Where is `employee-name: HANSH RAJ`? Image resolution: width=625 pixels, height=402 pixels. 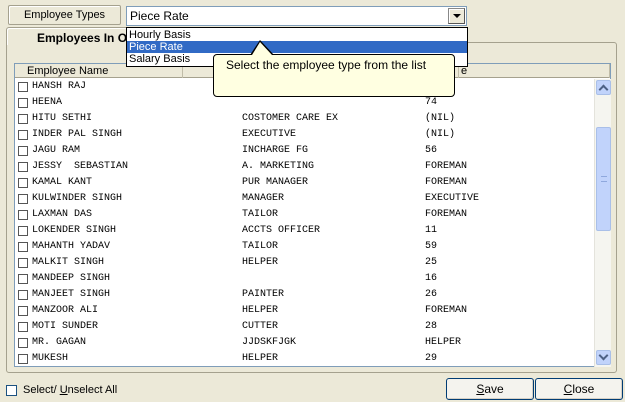
employee-name: HANSH RAJ is located at coordinates (59, 86).